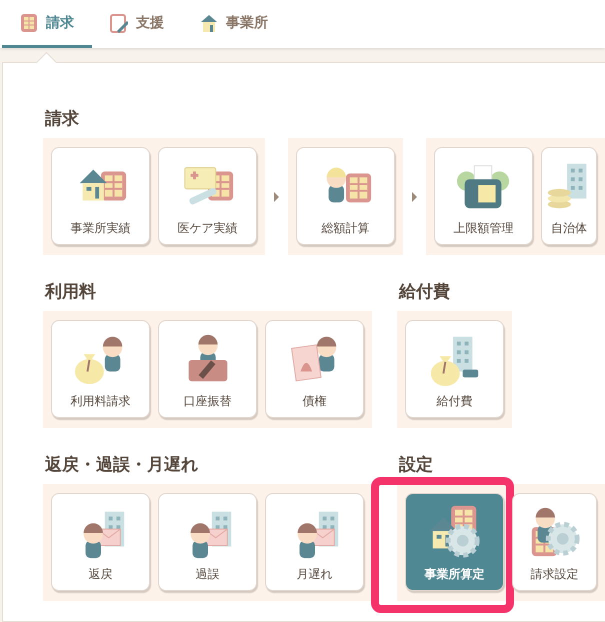  What do you see at coordinates (137, 24) in the screenshot?
I see `tab: 支援` at bounding box center [137, 24].